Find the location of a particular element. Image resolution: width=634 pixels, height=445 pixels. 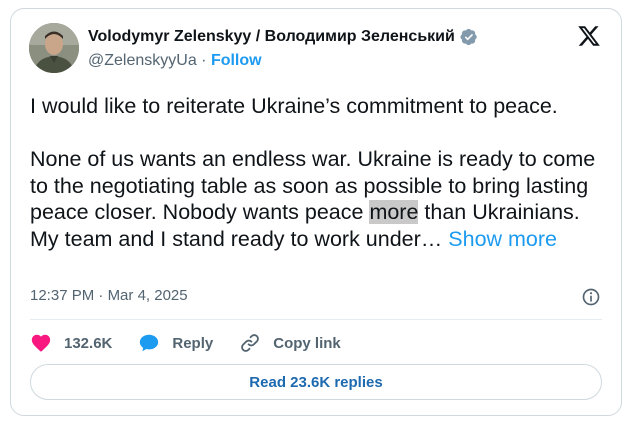

reply-button: Reply is located at coordinates (175, 343).